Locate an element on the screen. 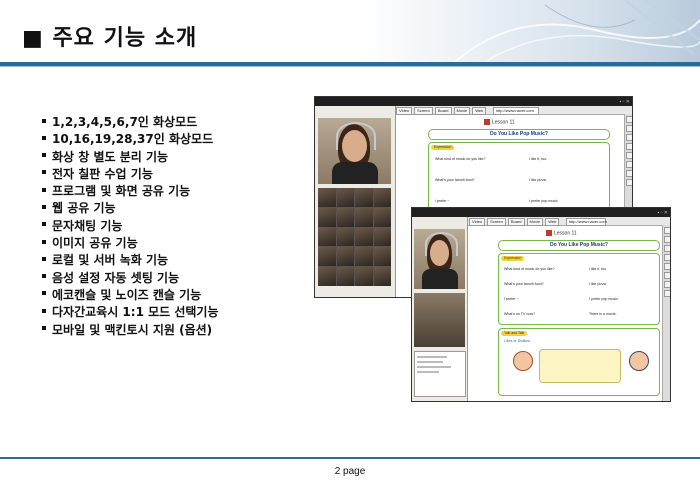  expression-answer: There is a movie. is located at coordinates (603, 314).